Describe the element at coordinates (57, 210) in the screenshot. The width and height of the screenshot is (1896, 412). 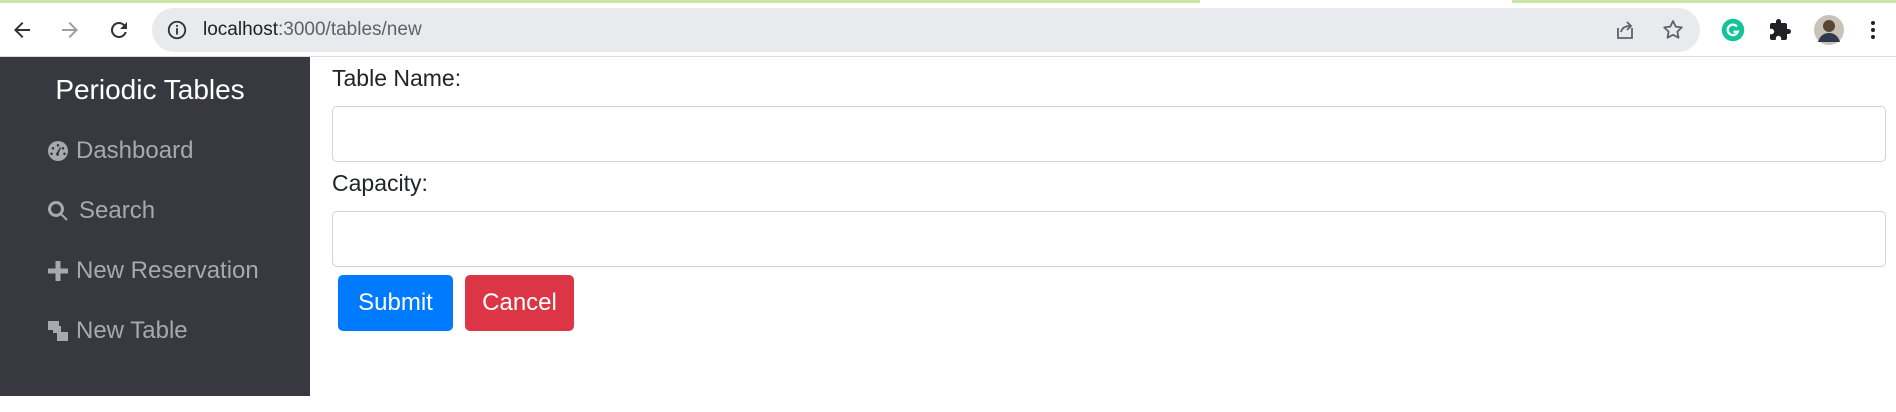
I see `search-icon` at that location.